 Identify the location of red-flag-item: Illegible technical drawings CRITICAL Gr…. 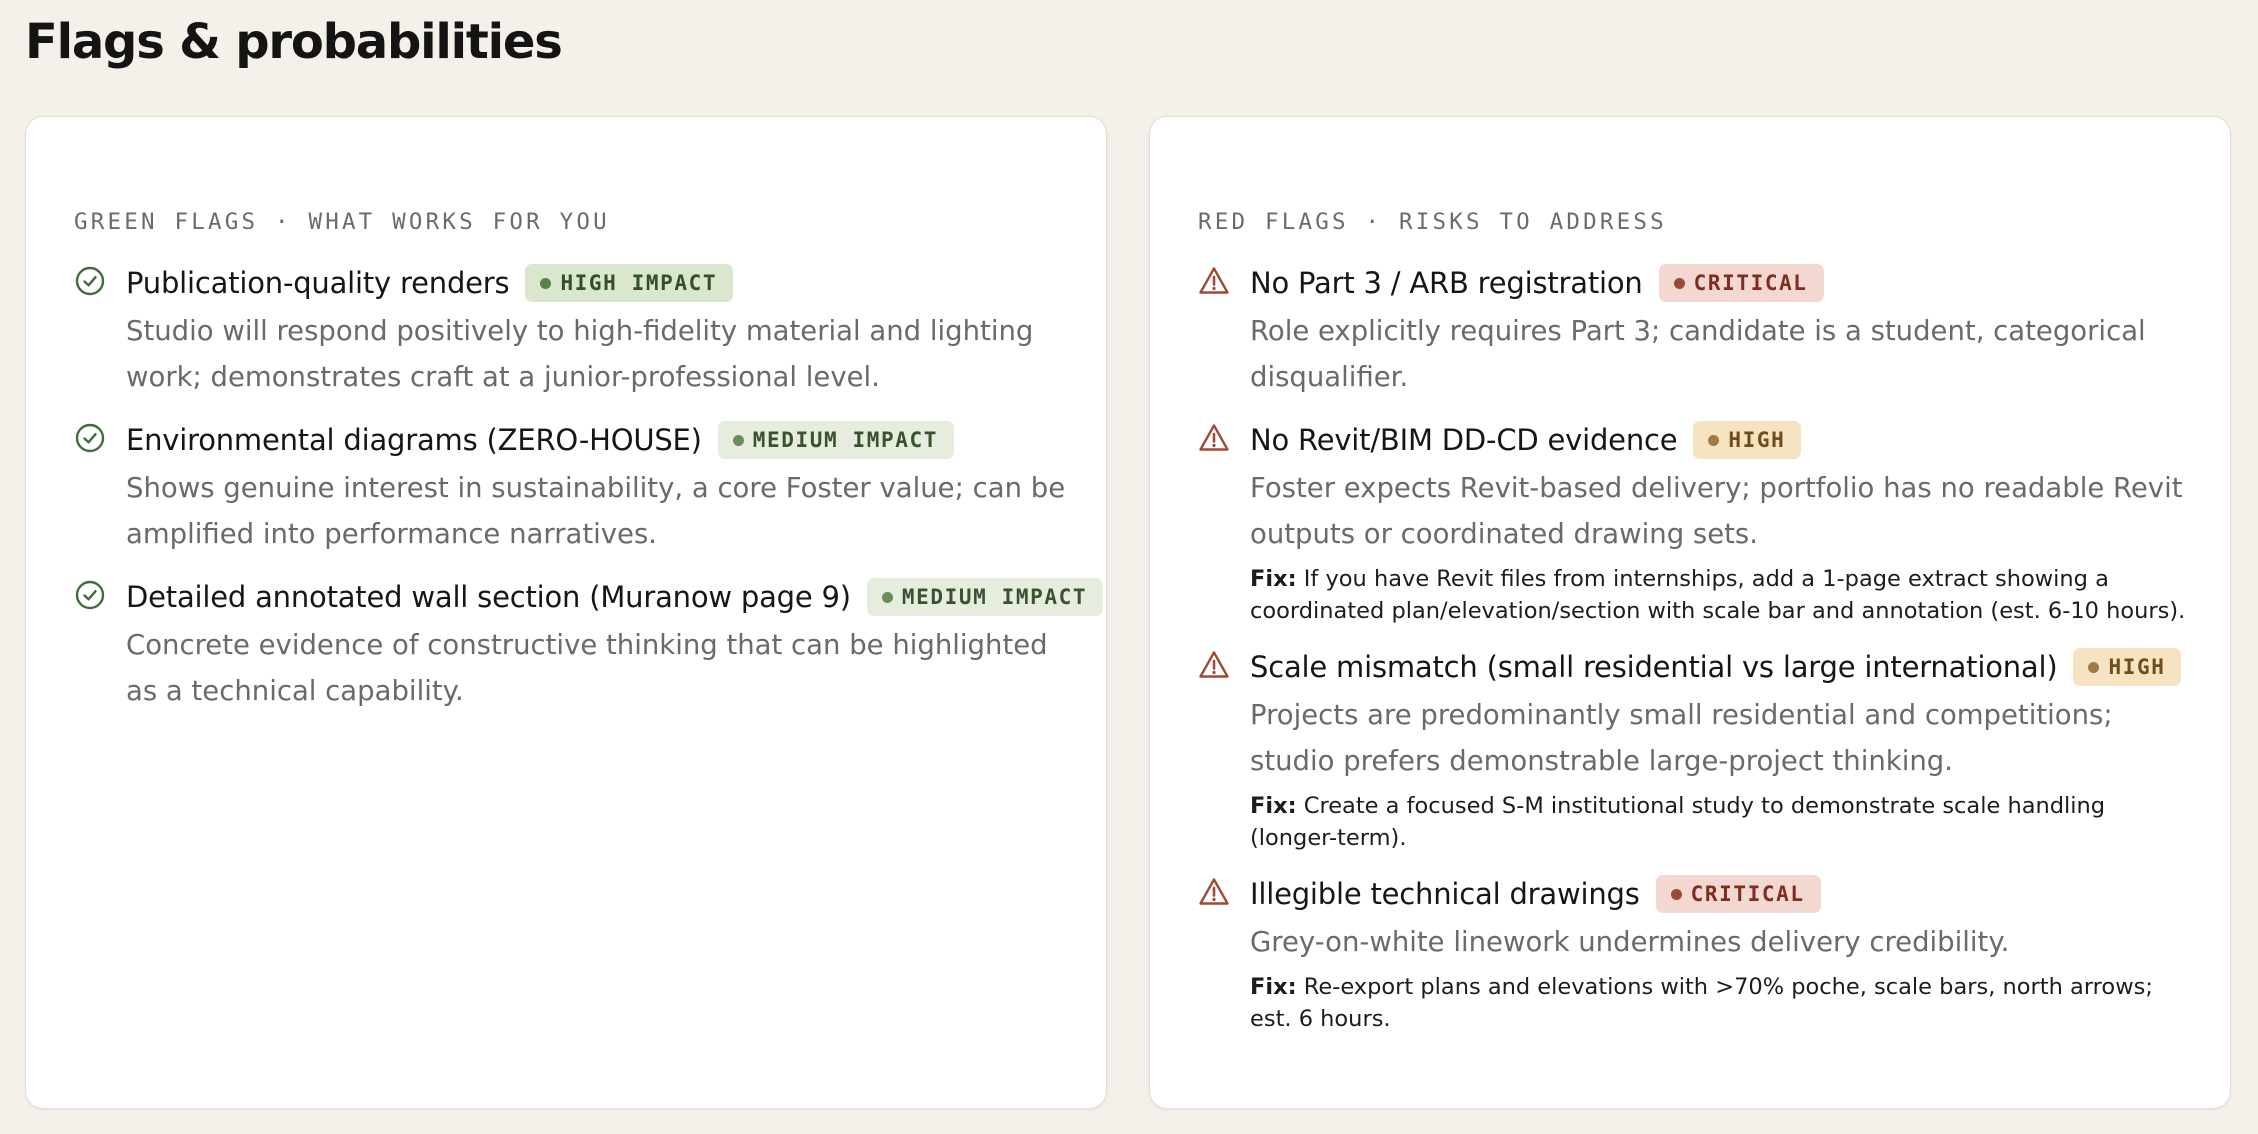
(1694, 954).